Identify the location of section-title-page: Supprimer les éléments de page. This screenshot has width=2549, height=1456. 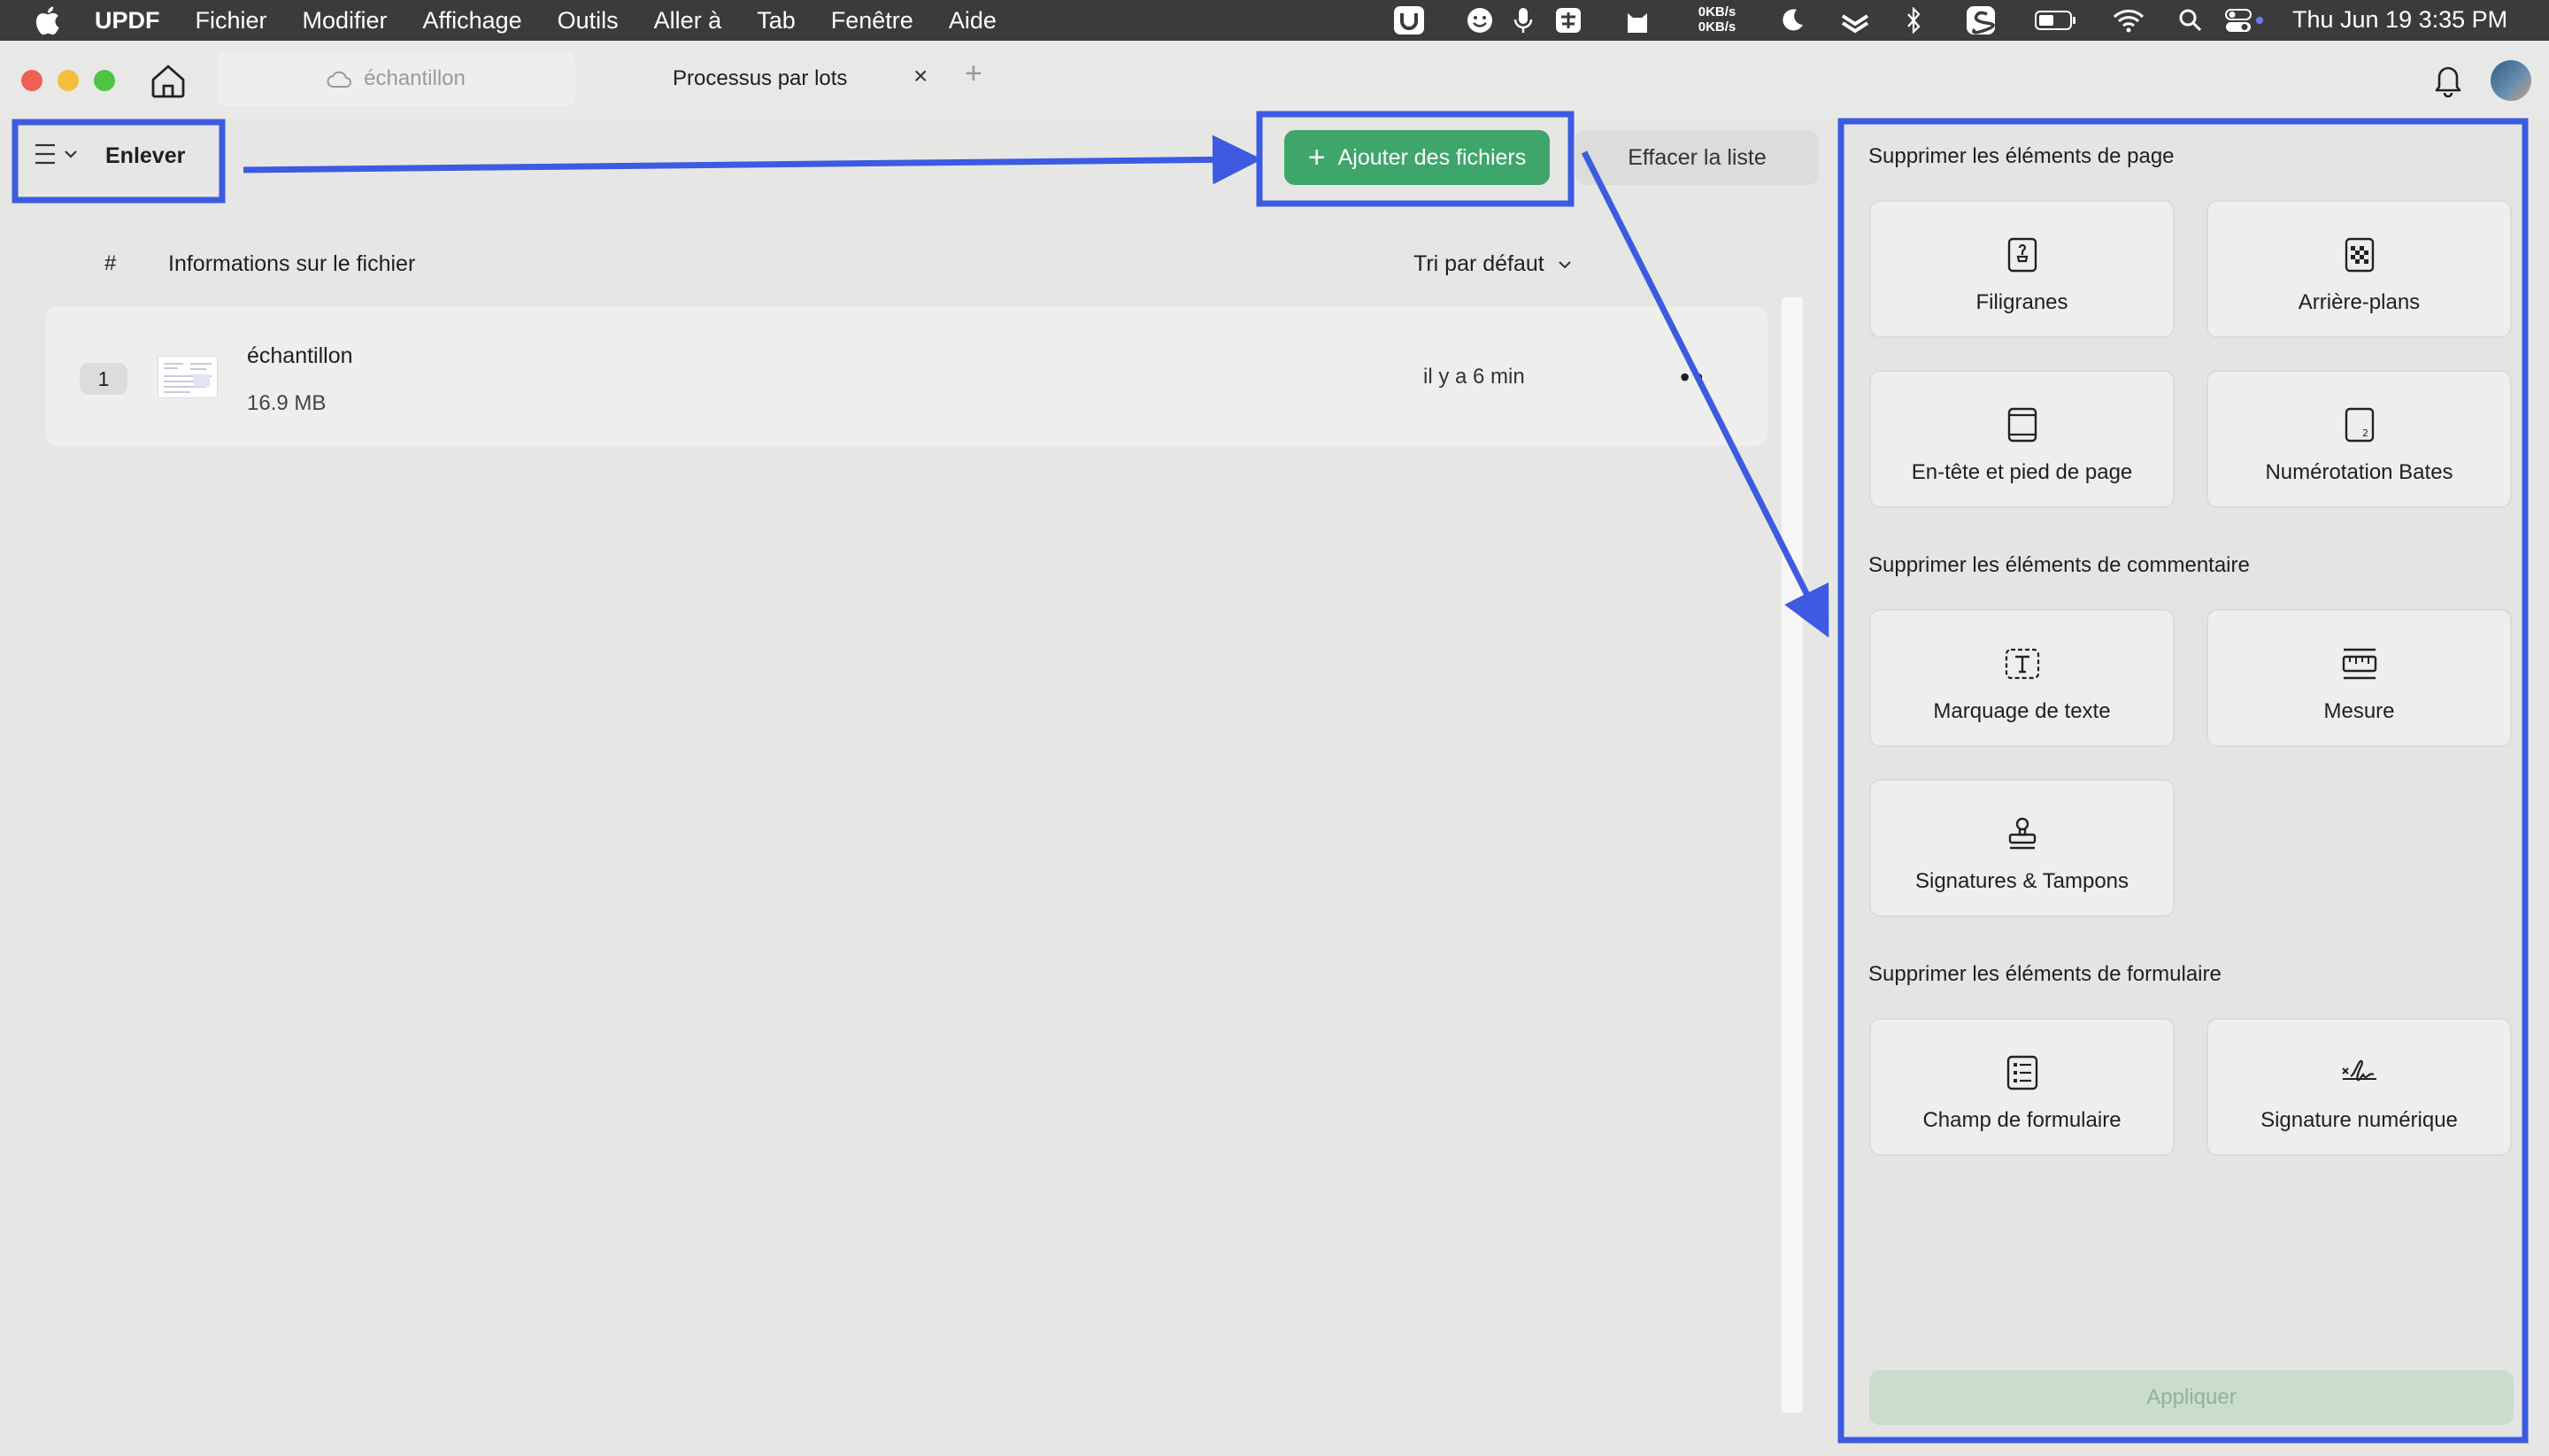
(2022, 156).